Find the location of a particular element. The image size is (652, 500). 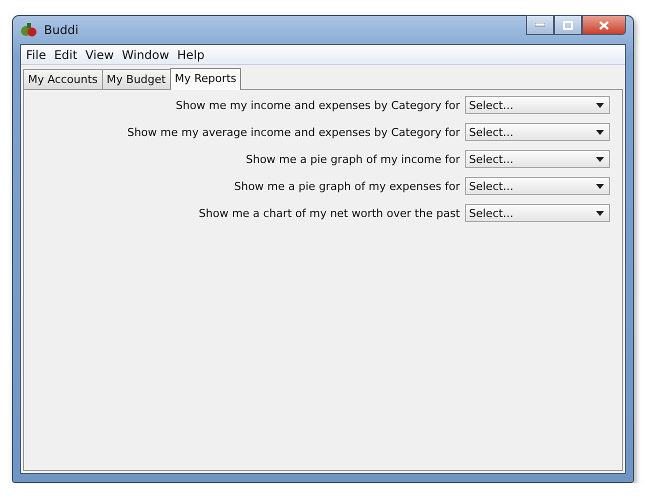

window-title: Buddi is located at coordinates (61, 30).